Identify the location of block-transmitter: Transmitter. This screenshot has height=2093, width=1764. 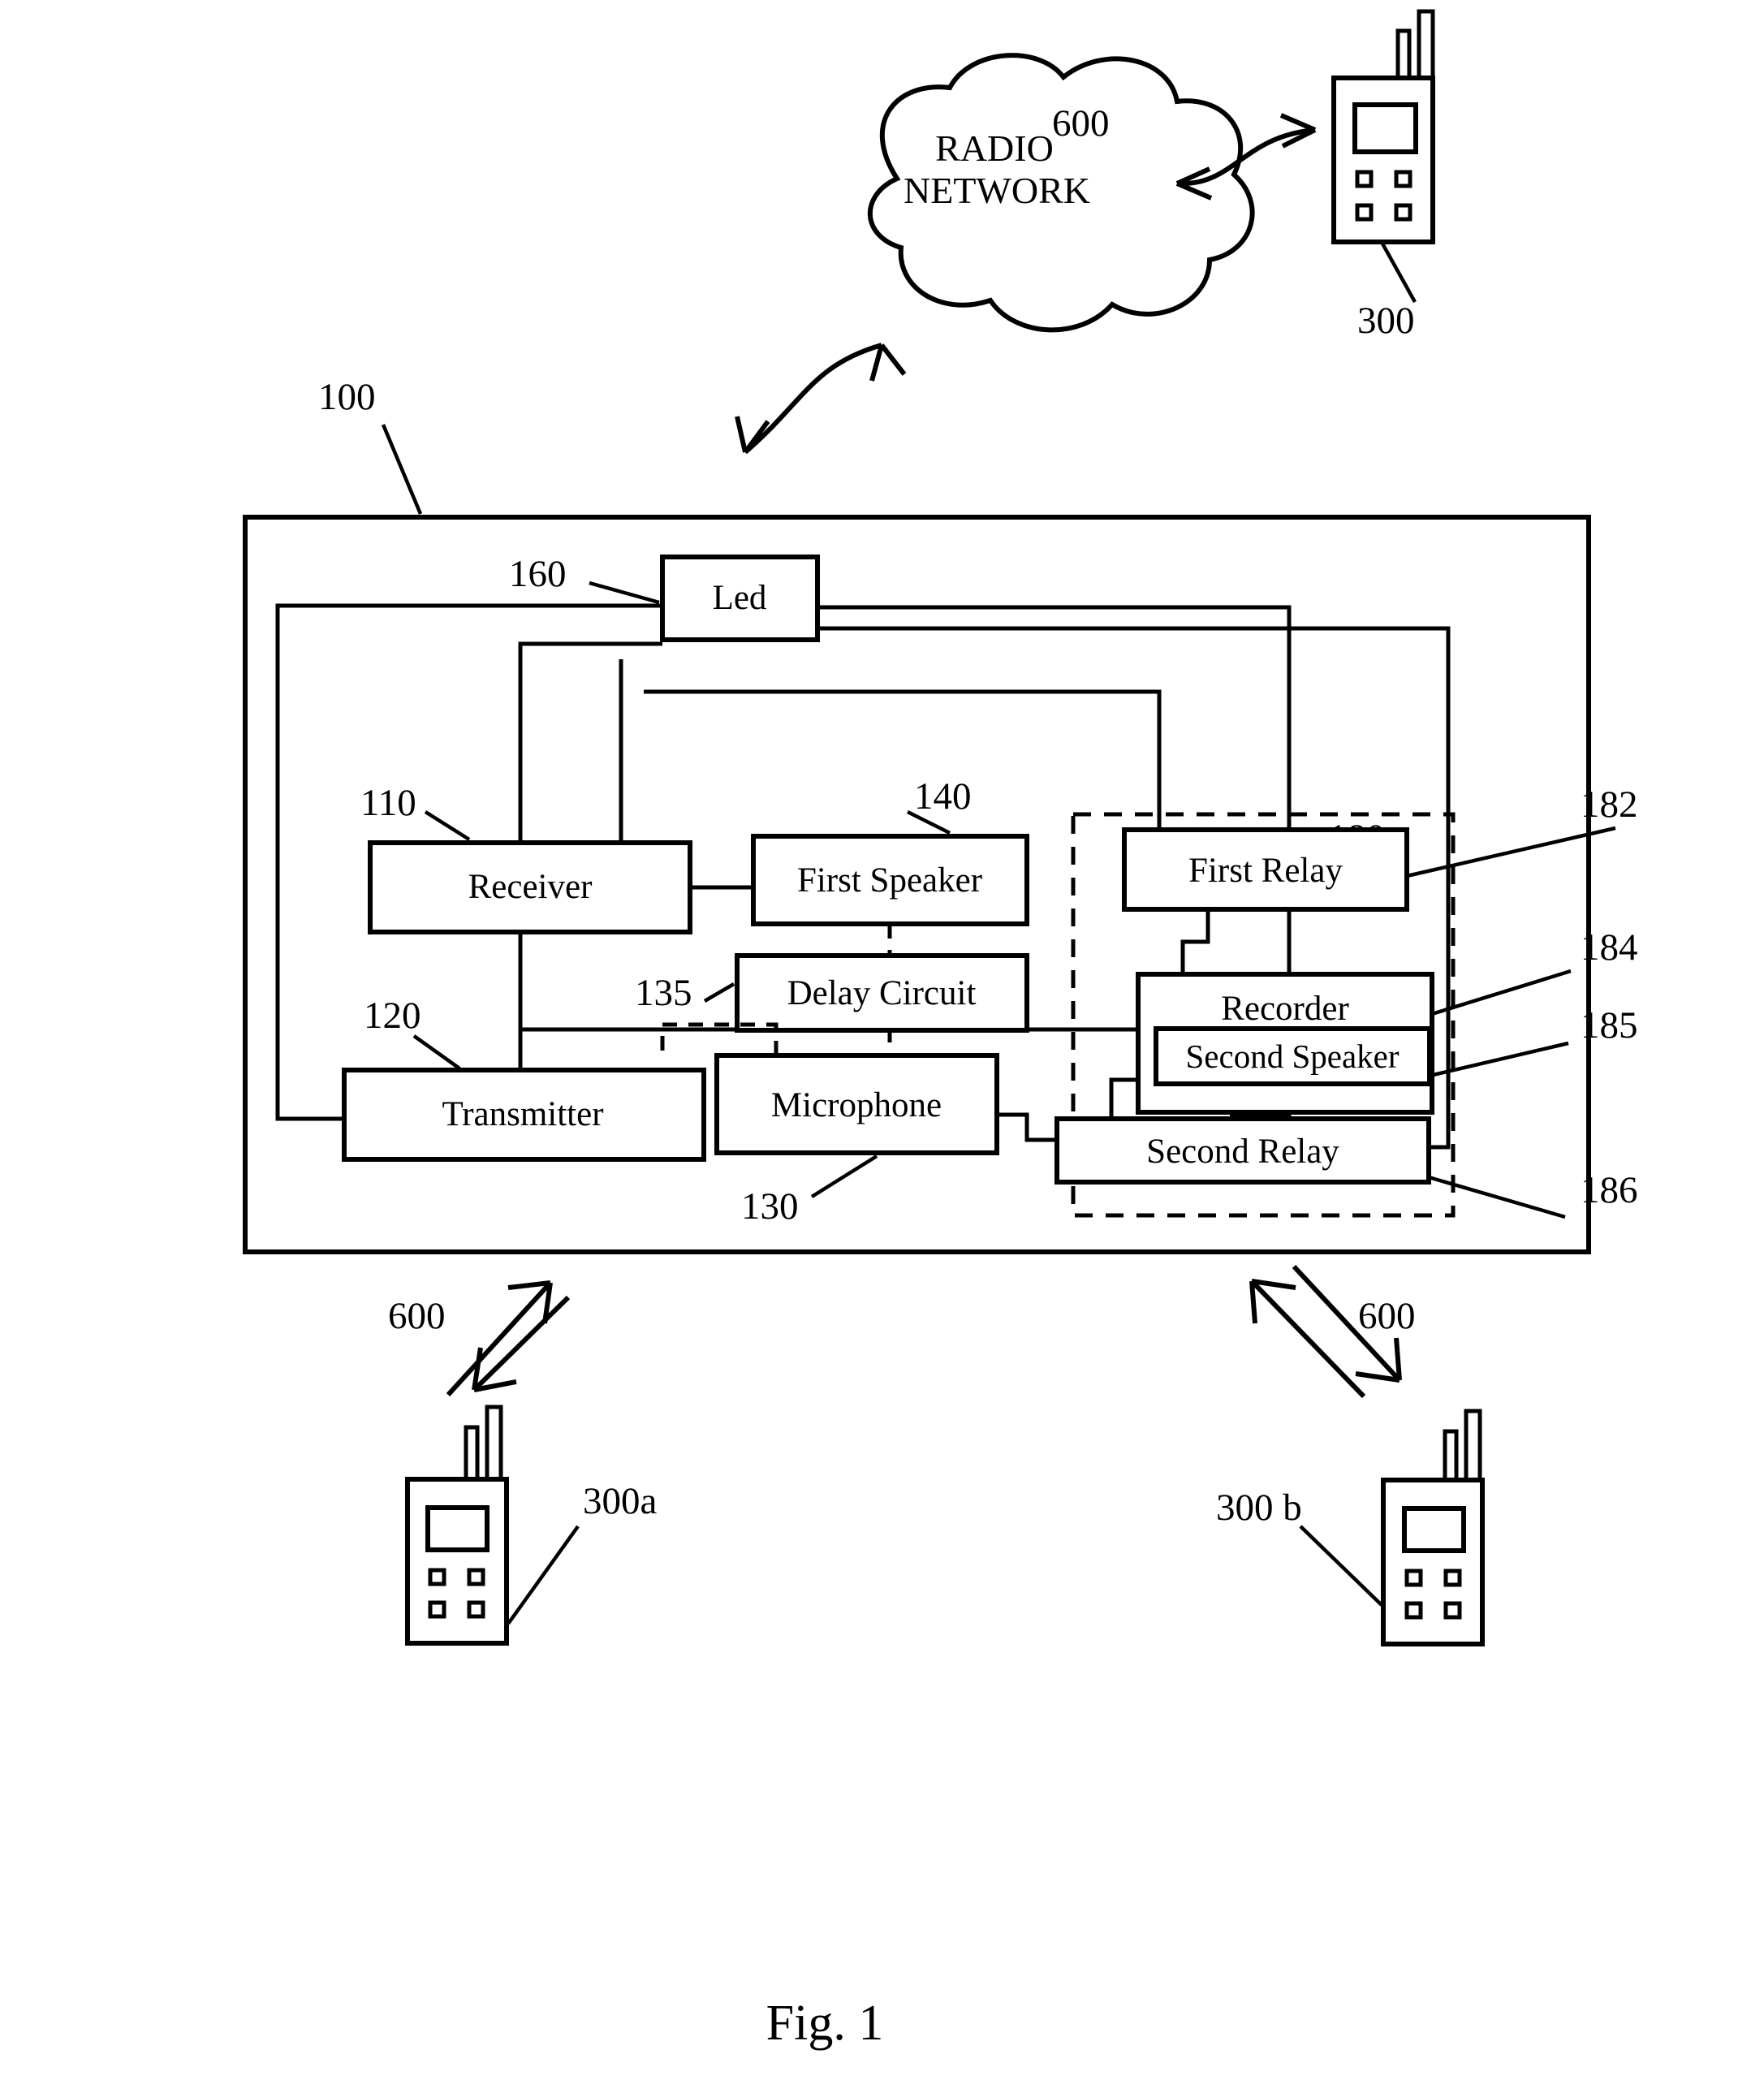
(524, 1115).